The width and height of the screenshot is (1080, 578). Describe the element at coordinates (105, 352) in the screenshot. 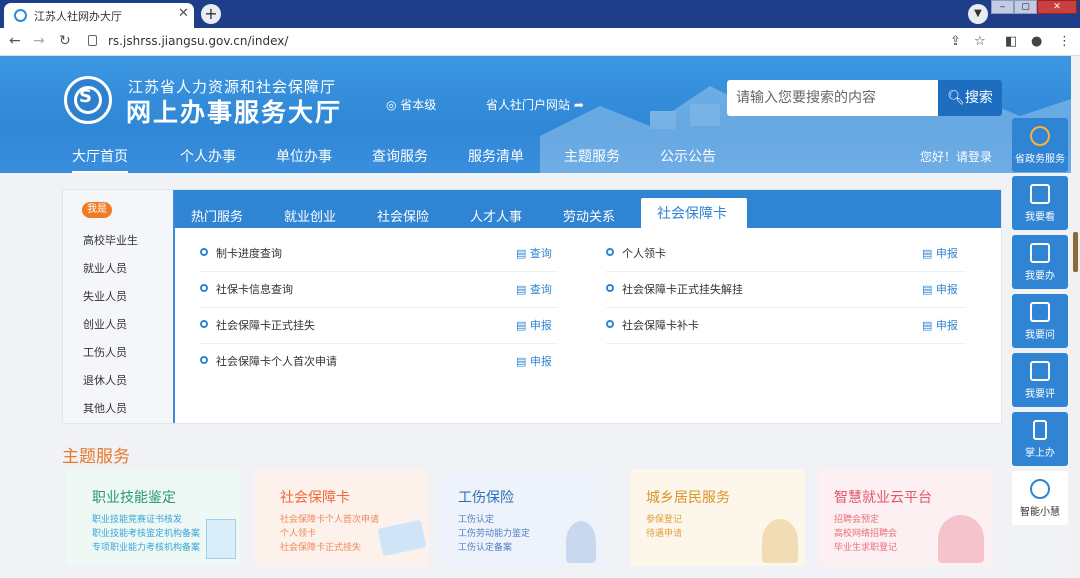

I see `persona-item: 工伤人员` at that location.